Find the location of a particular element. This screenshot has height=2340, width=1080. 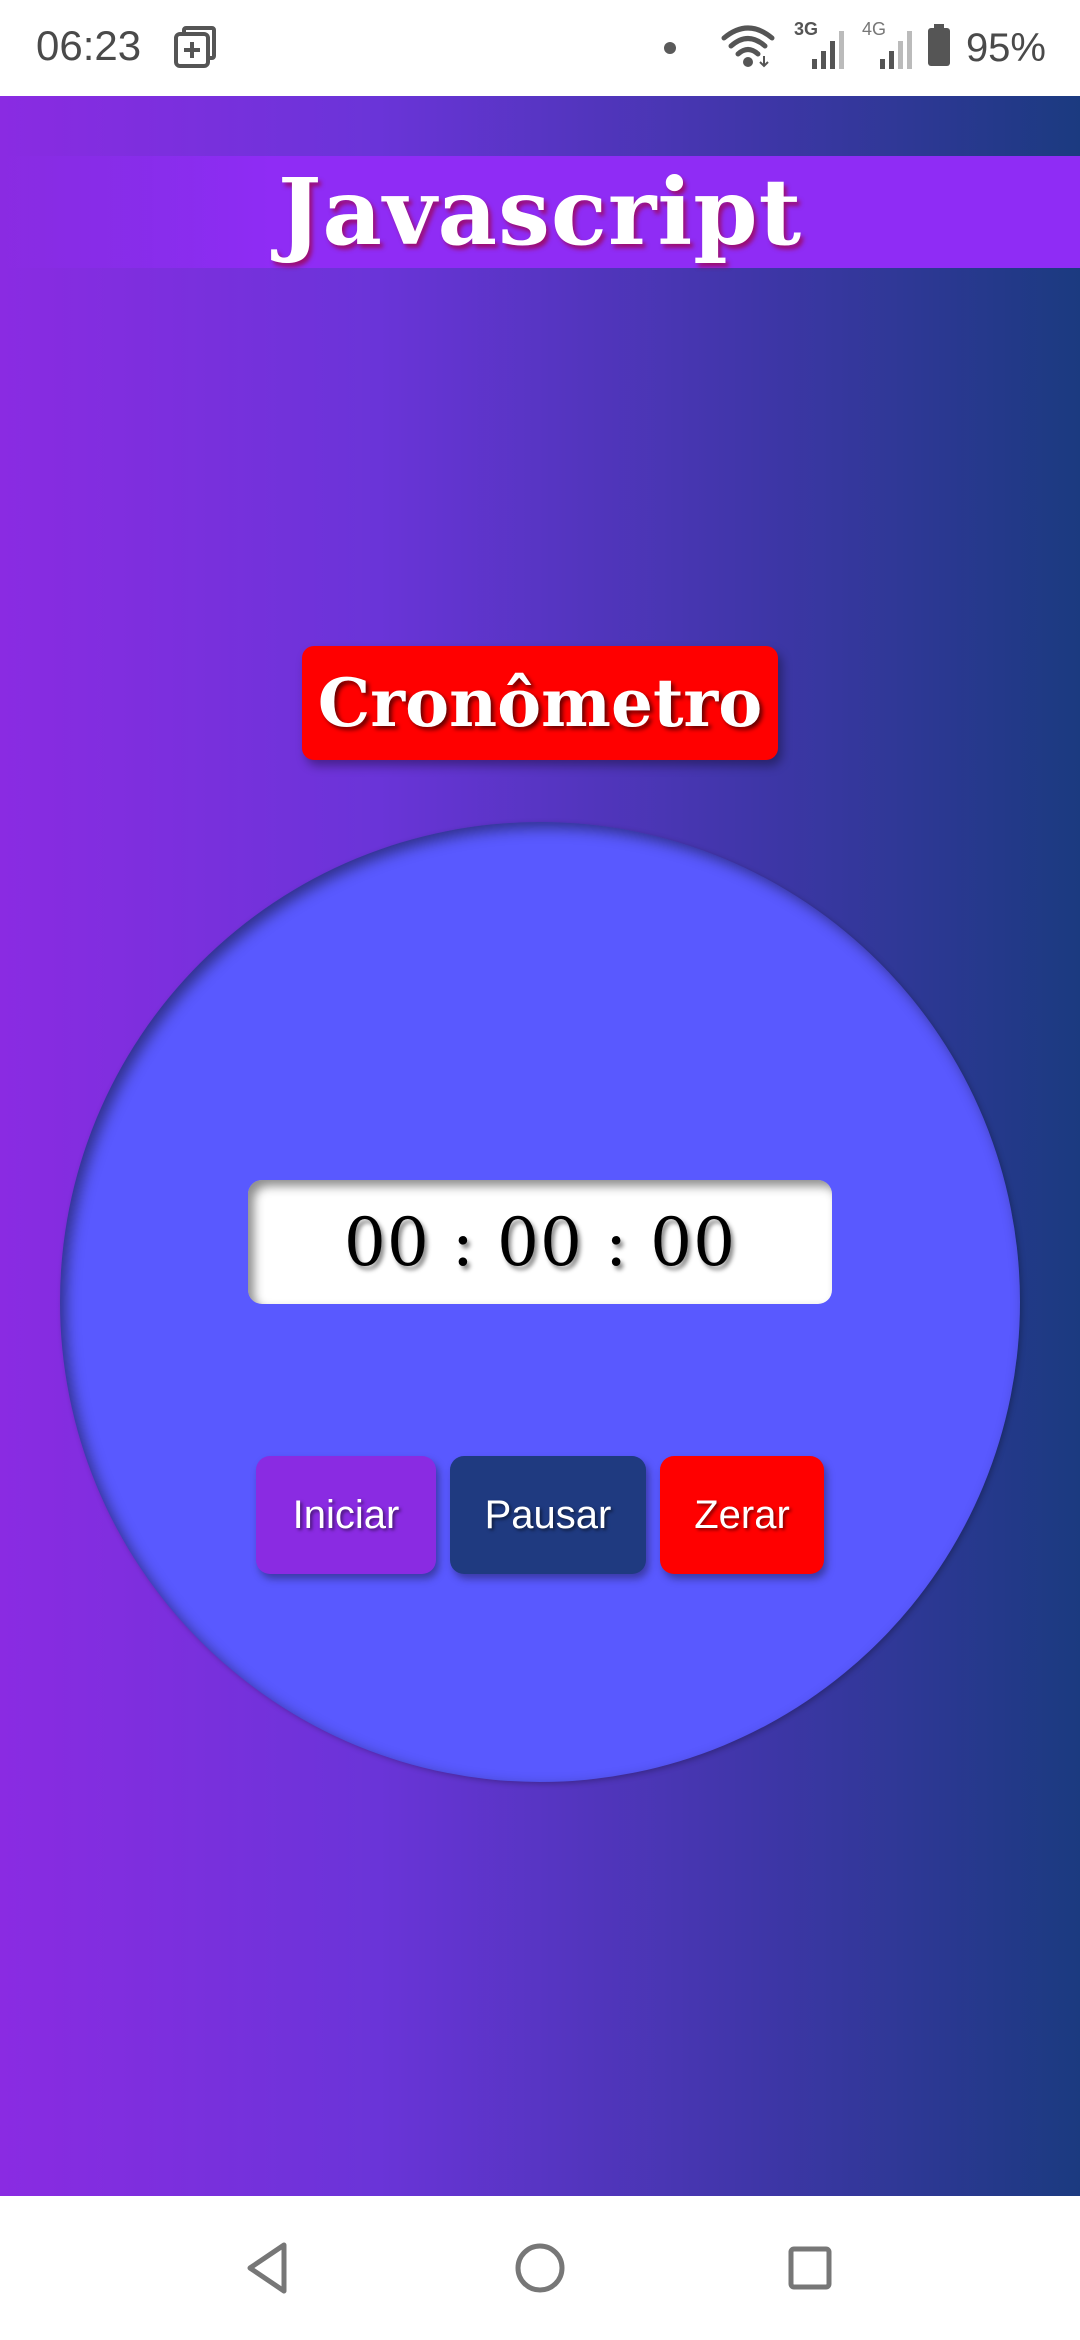

navigation-bar is located at coordinates (540, 2268).